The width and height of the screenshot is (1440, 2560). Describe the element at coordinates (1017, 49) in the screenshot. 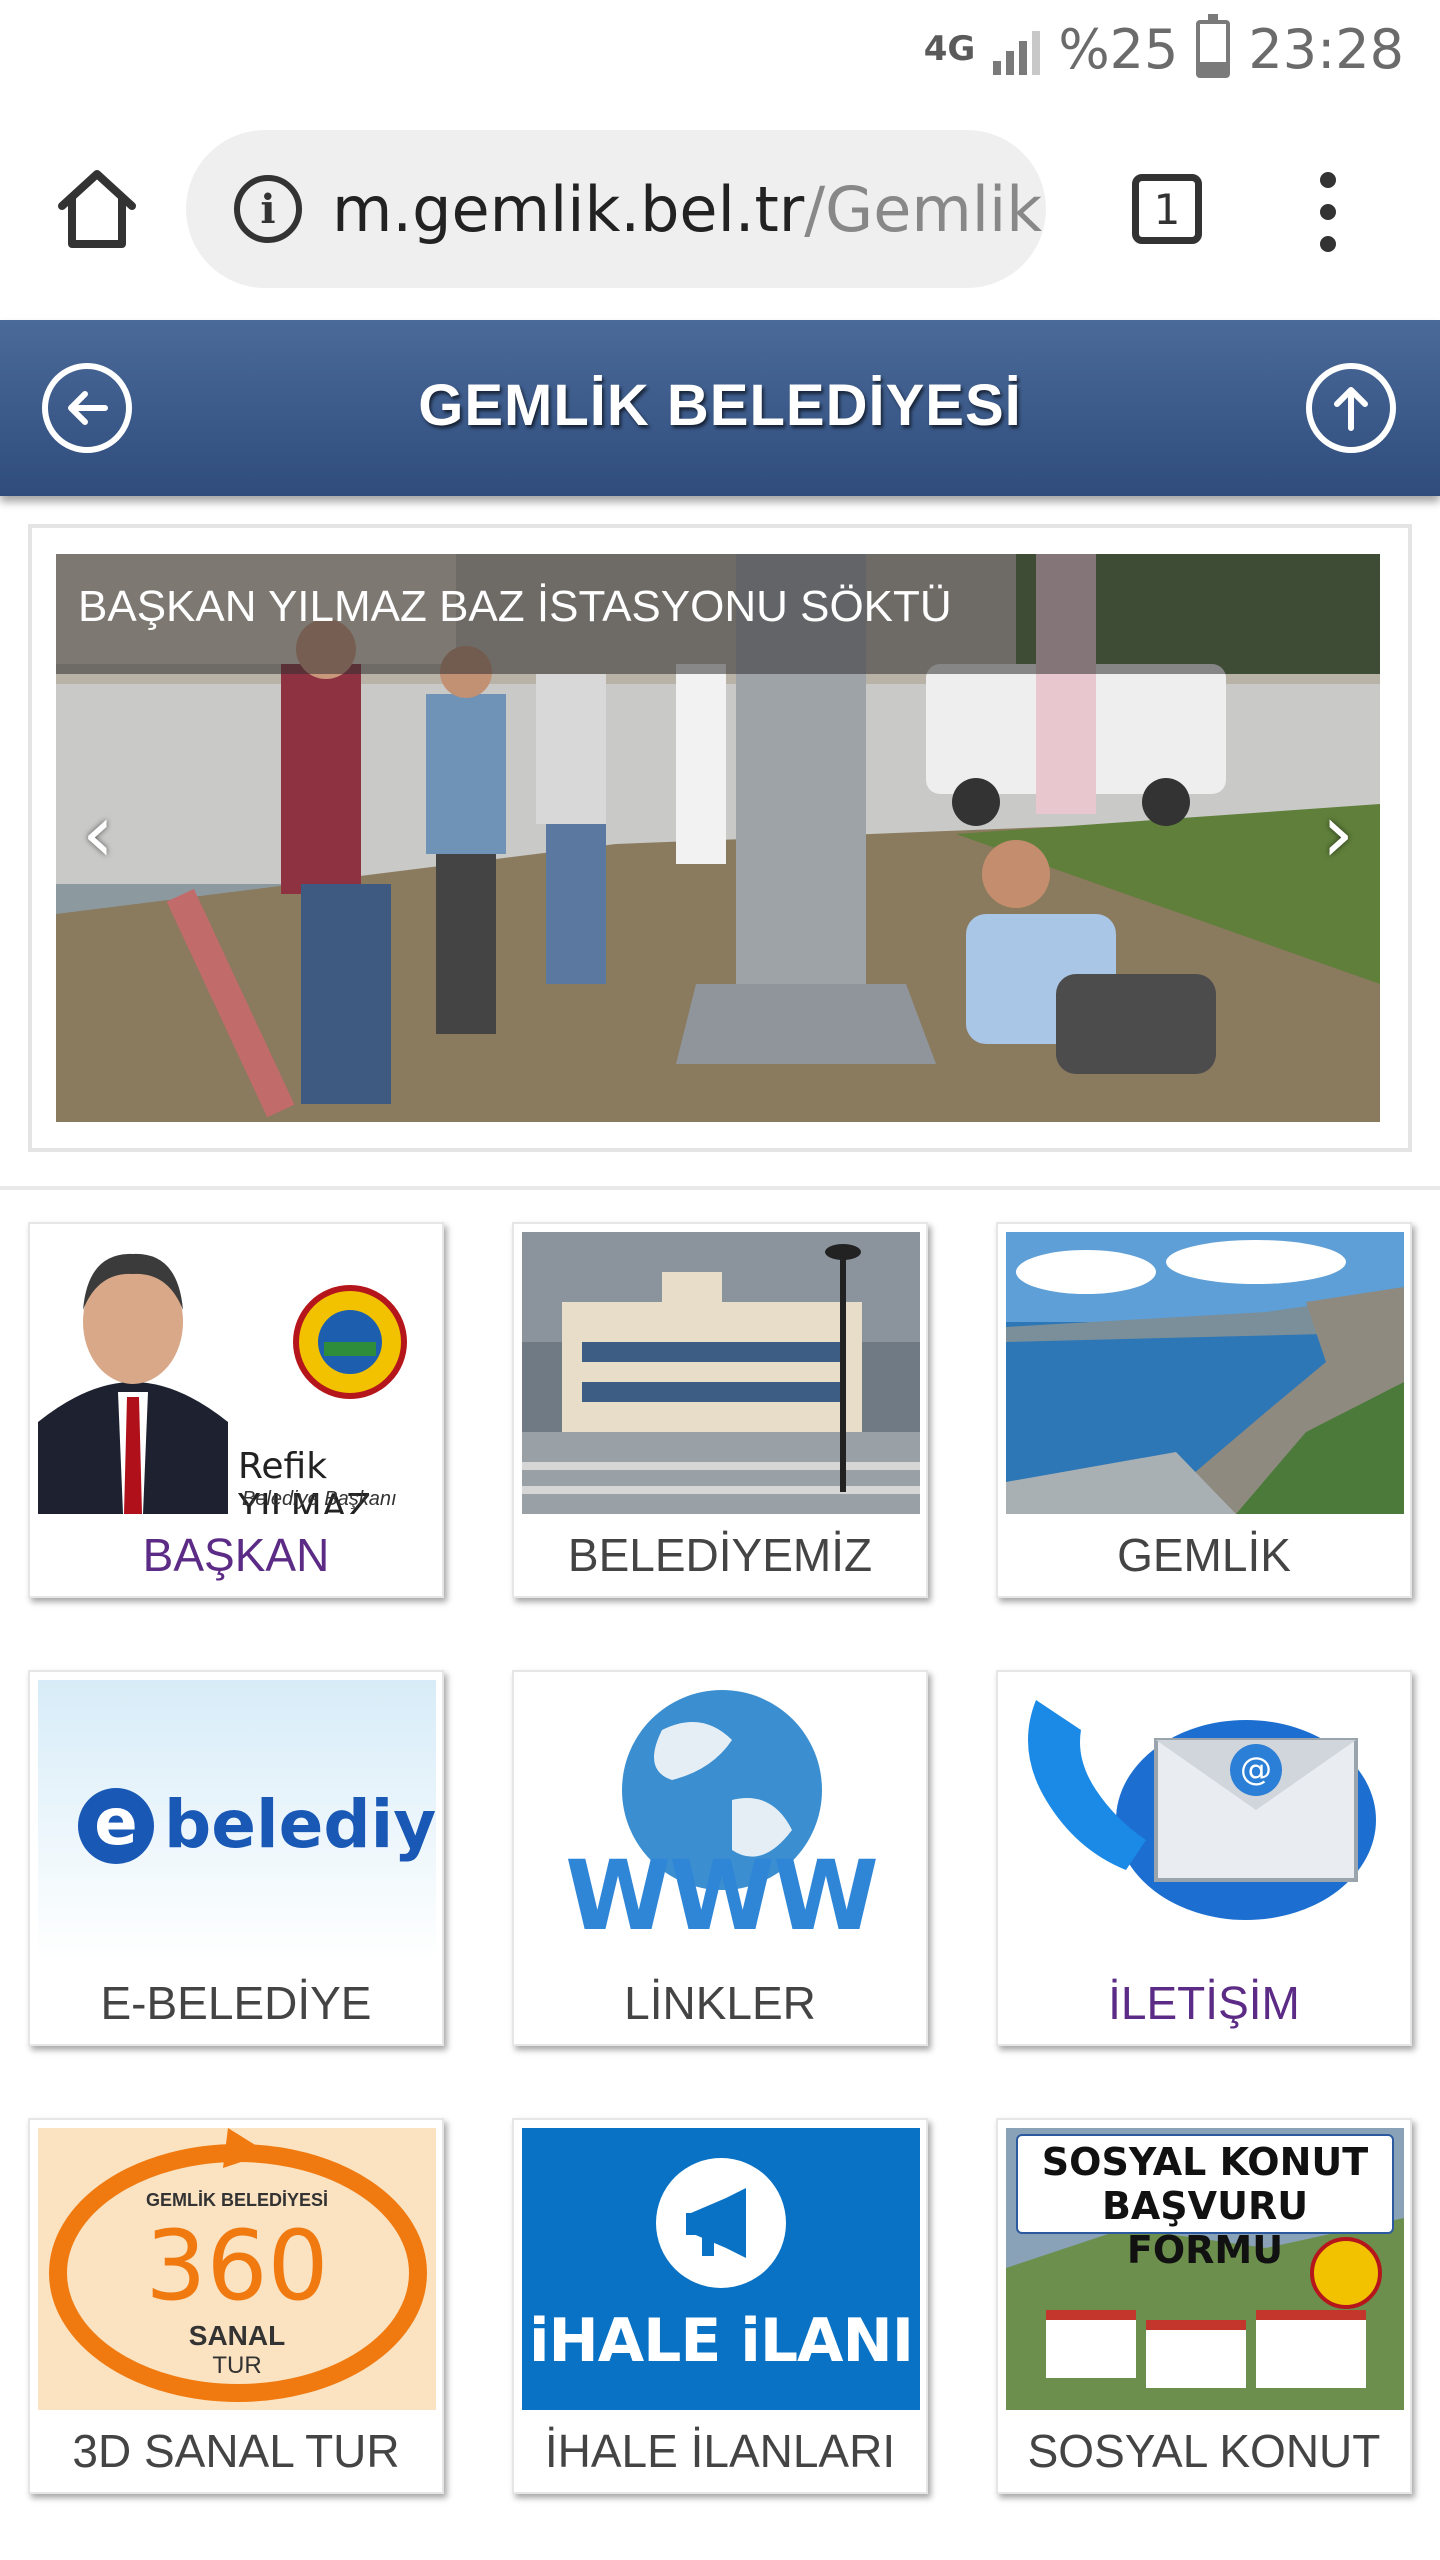

I see `signal-strength-icon` at that location.